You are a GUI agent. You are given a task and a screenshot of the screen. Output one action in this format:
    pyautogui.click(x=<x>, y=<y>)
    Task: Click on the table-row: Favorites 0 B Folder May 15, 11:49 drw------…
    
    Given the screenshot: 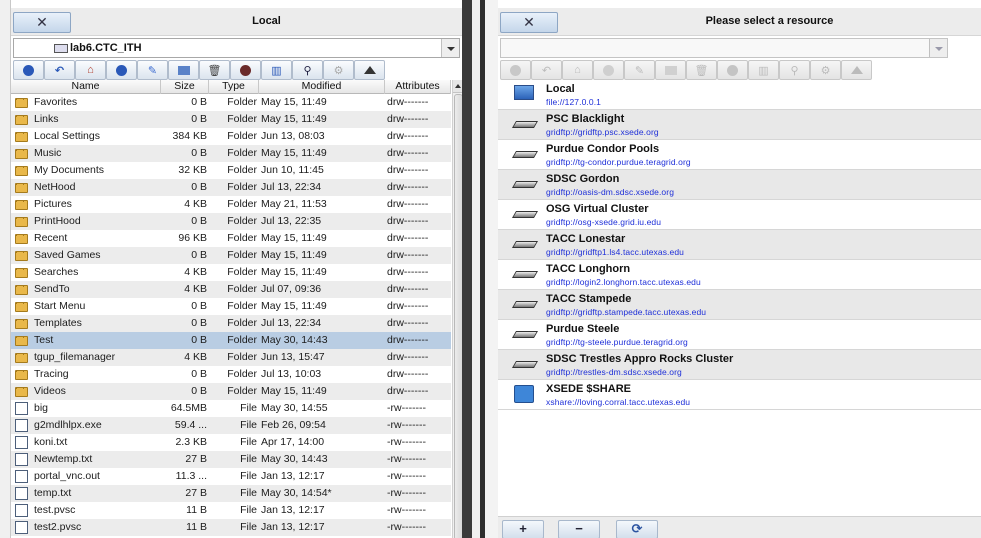 What is the action you would take?
    pyautogui.click(x=231, y=102)
    